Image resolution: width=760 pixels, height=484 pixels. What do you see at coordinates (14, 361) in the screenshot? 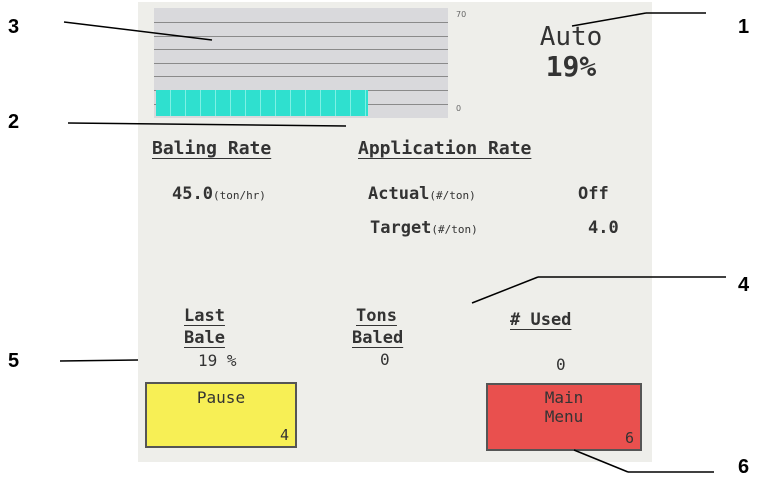
I see `callout-5: 5` at bounding box center [14, 361].